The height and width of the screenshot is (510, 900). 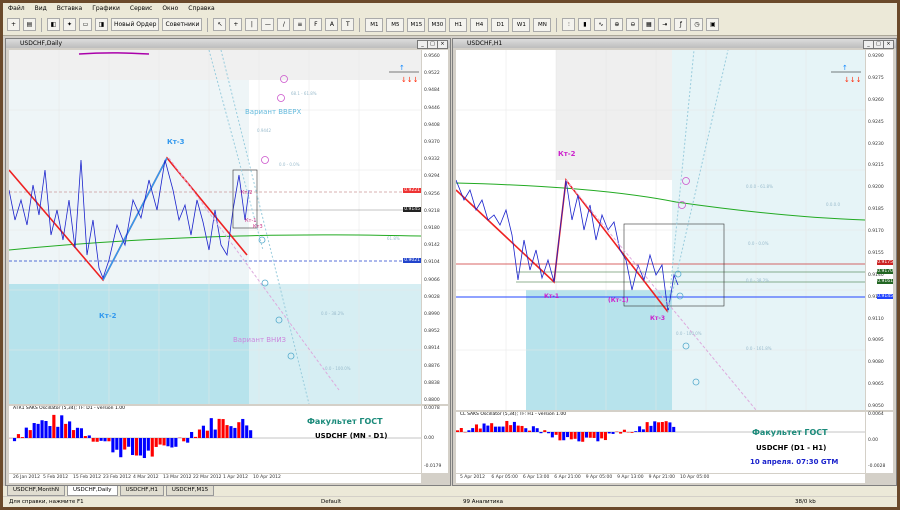 What do you see at coordinates (284, 24) in the screenshot?
I see `trendline-icon: /` at bounding box center [284, 24].